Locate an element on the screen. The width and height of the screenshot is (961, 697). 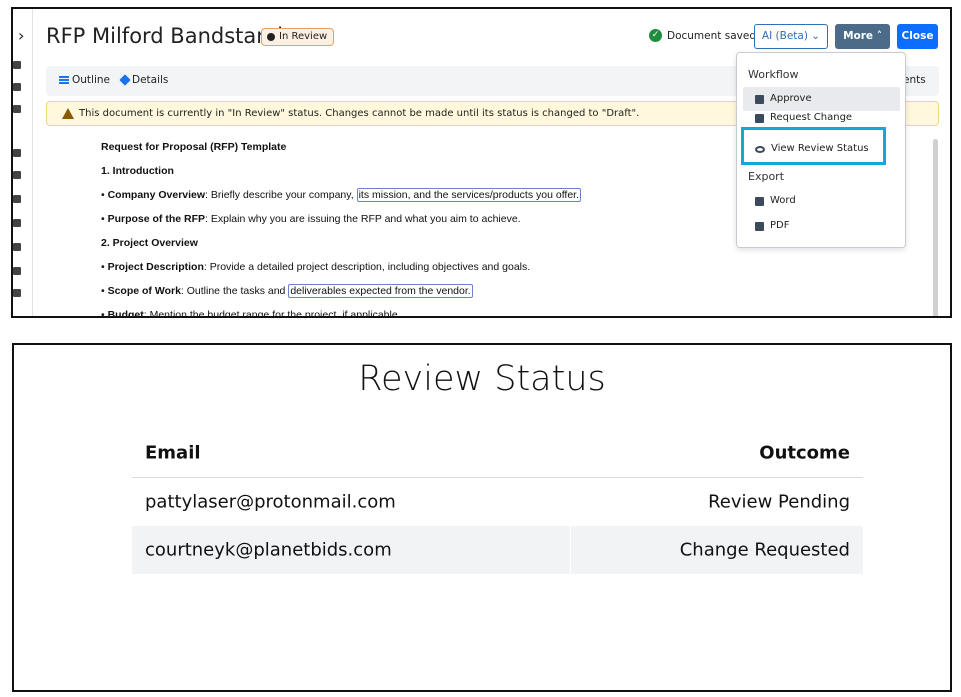
table-row: pattylaser@protonmail.com Review Pending is located at coordinates (497, 502).